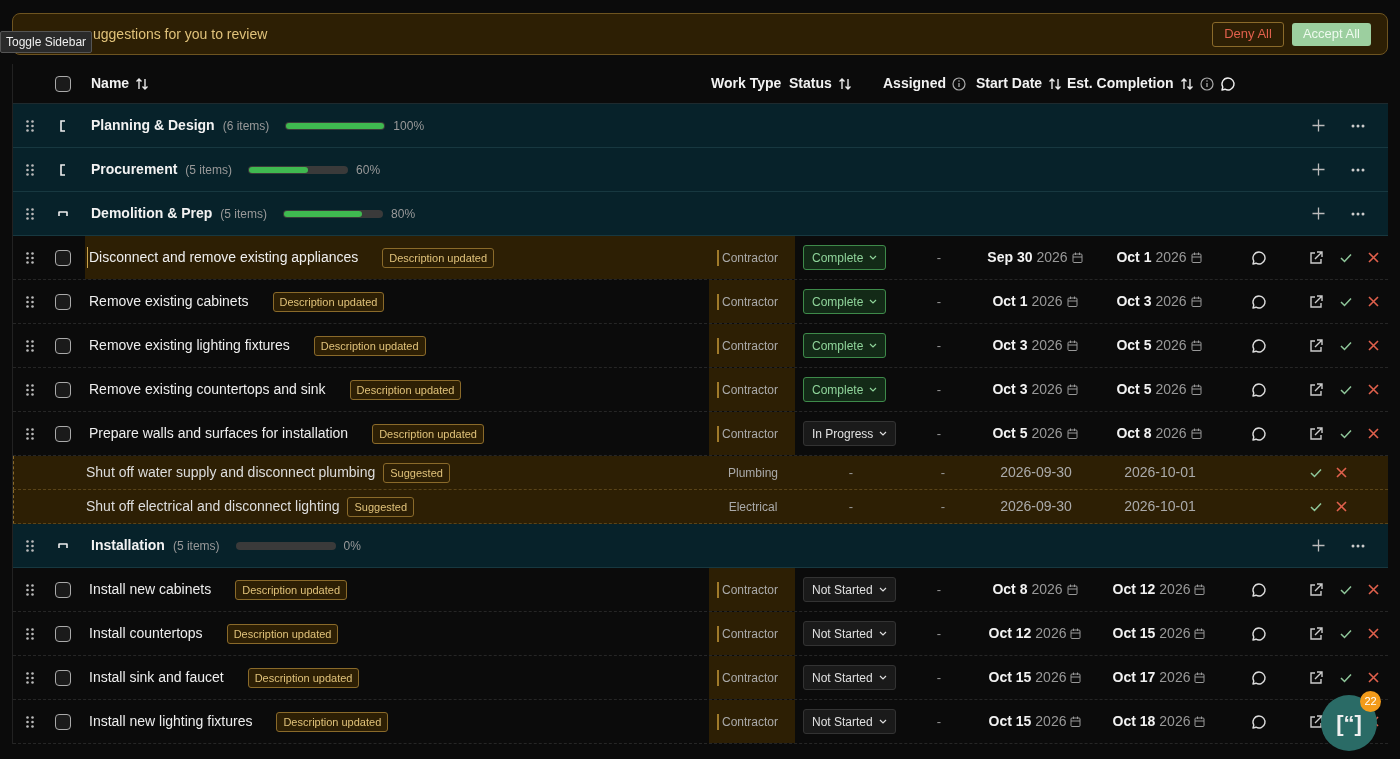 This screenshot has height=759, width=1400. Describe the element at coordinates (1134, 633) in the screenshot. I see `completion-date-day: Oct 15` at that location.